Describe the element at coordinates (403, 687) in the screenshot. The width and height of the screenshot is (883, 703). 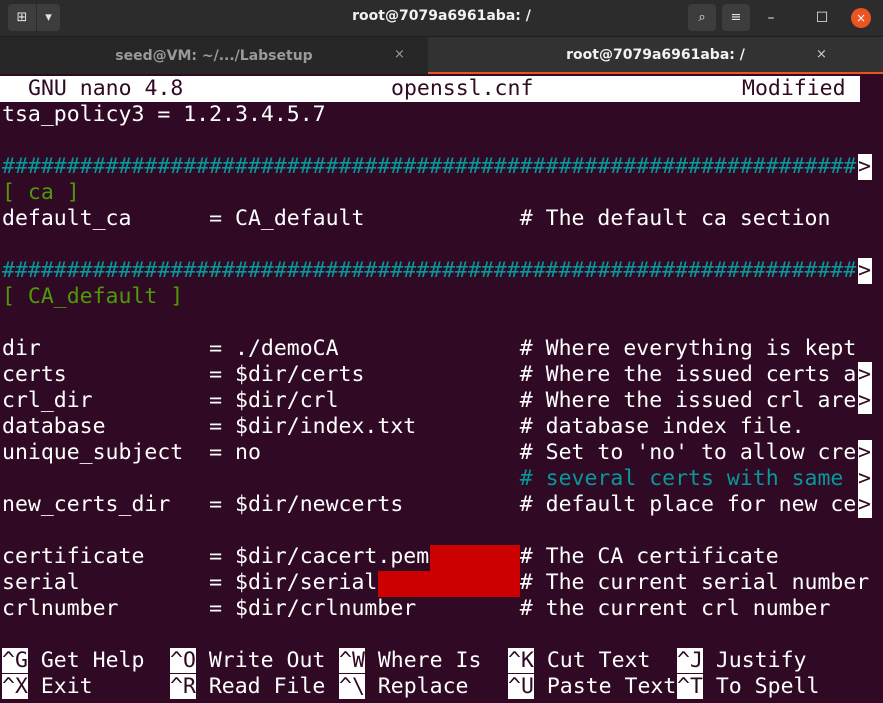
I see `shortcut-replace: ^\ Replace` at that location.